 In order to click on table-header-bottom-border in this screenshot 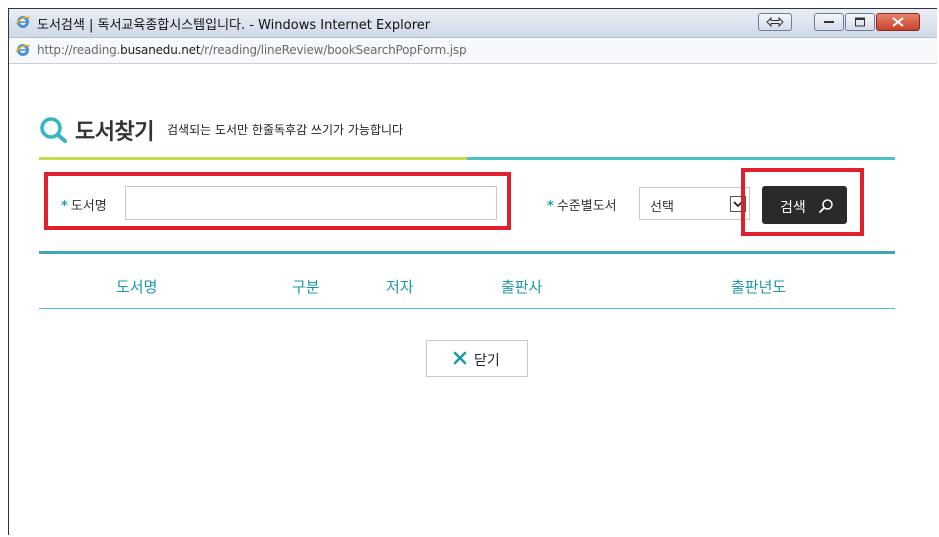, I will do `click(467, 308)`.